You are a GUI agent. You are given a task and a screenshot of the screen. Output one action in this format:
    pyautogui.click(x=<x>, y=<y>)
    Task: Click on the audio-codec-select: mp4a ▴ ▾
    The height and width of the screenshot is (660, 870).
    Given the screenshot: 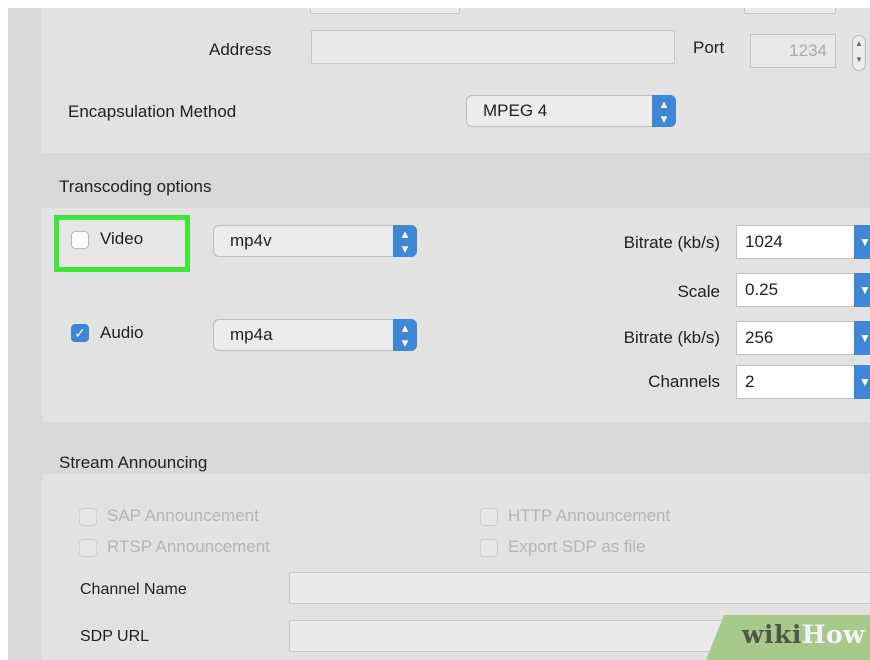 What is the action you would take?
    pyautogui.click(x=315, y=335)
    